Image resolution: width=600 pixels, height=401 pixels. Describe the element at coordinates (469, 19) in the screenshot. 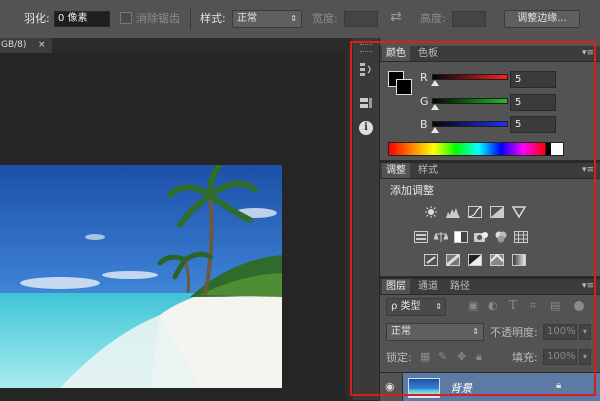

I see `height-input` at that location.